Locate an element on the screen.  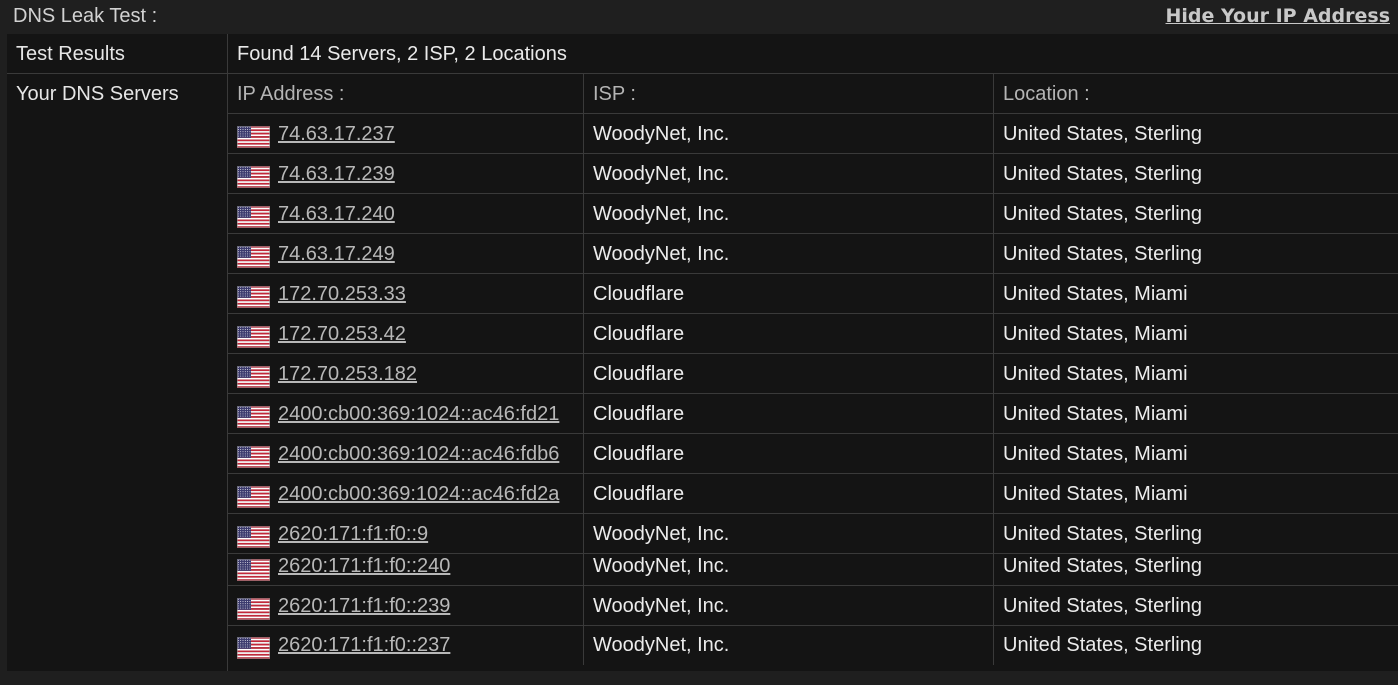
ip-cell: 172.70.253.33 is located at coordinates (406, 293).